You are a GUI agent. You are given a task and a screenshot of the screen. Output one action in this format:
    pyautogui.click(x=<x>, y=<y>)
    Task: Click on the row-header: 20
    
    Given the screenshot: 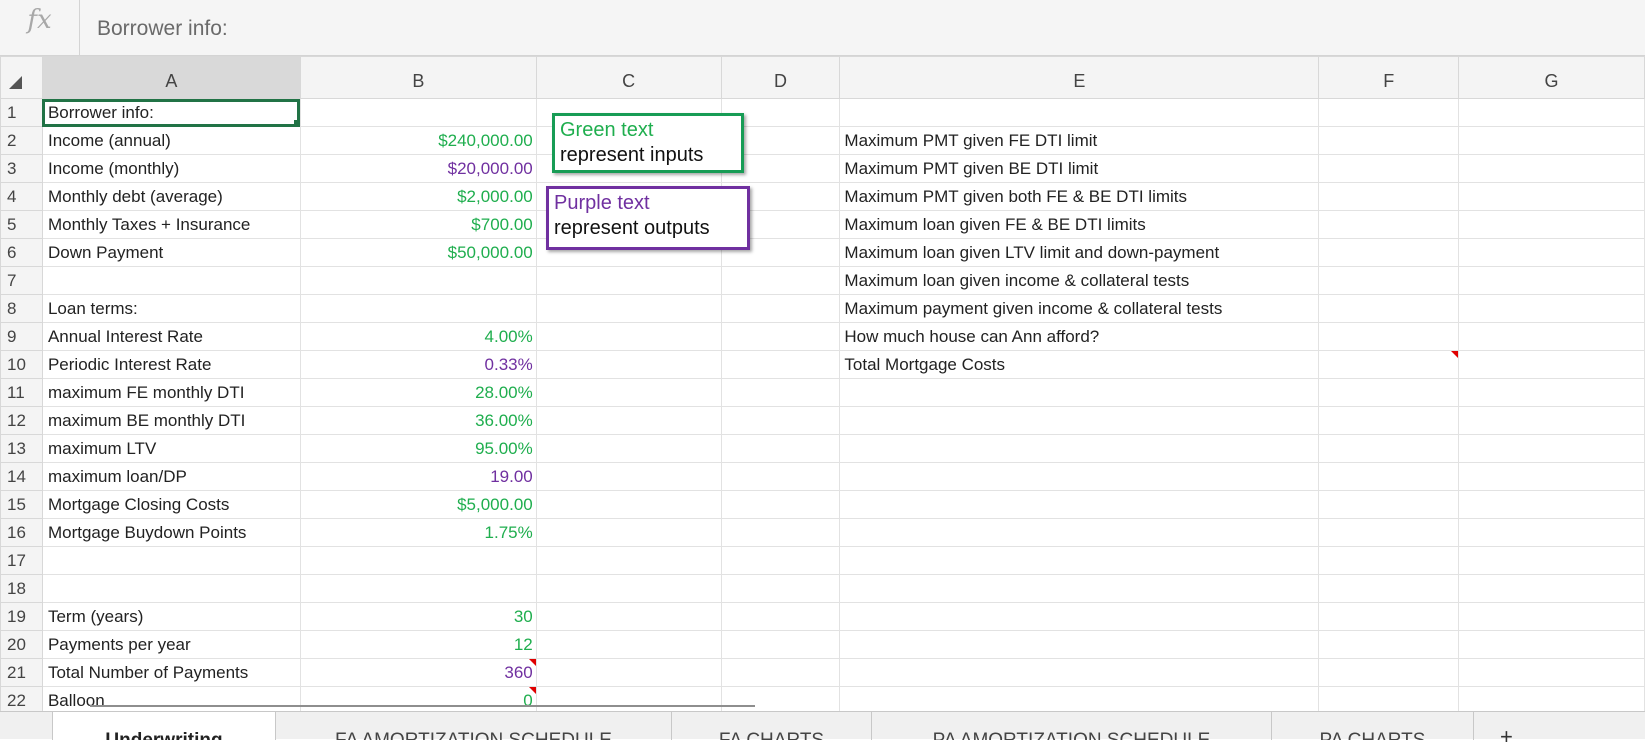 What is the action you would take?
    pyautogui.click(x=21, y=644)
    